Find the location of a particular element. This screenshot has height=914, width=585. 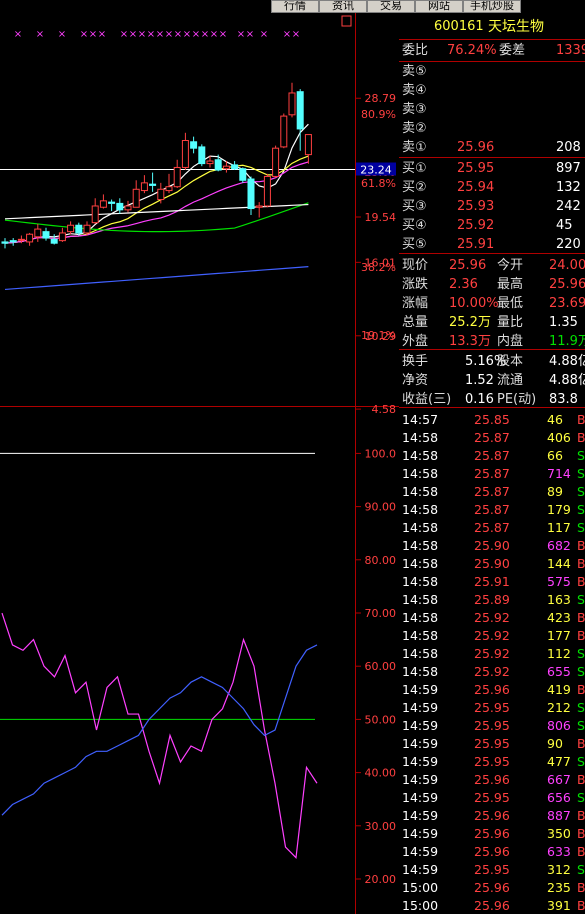

price-tick-label: 4.58 is located at coordinates (384, 409).